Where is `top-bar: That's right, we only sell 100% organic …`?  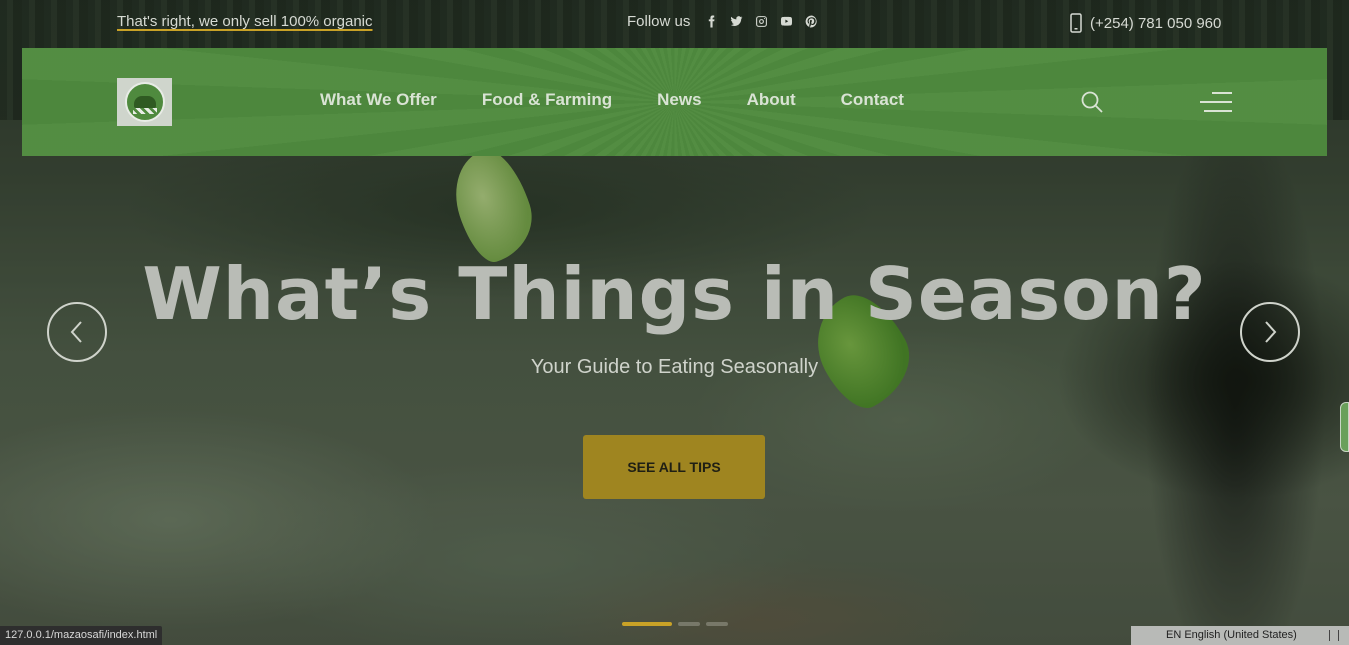 top-bar: That's right, we only sell 100% organic … is located at coordinates (674, 23).